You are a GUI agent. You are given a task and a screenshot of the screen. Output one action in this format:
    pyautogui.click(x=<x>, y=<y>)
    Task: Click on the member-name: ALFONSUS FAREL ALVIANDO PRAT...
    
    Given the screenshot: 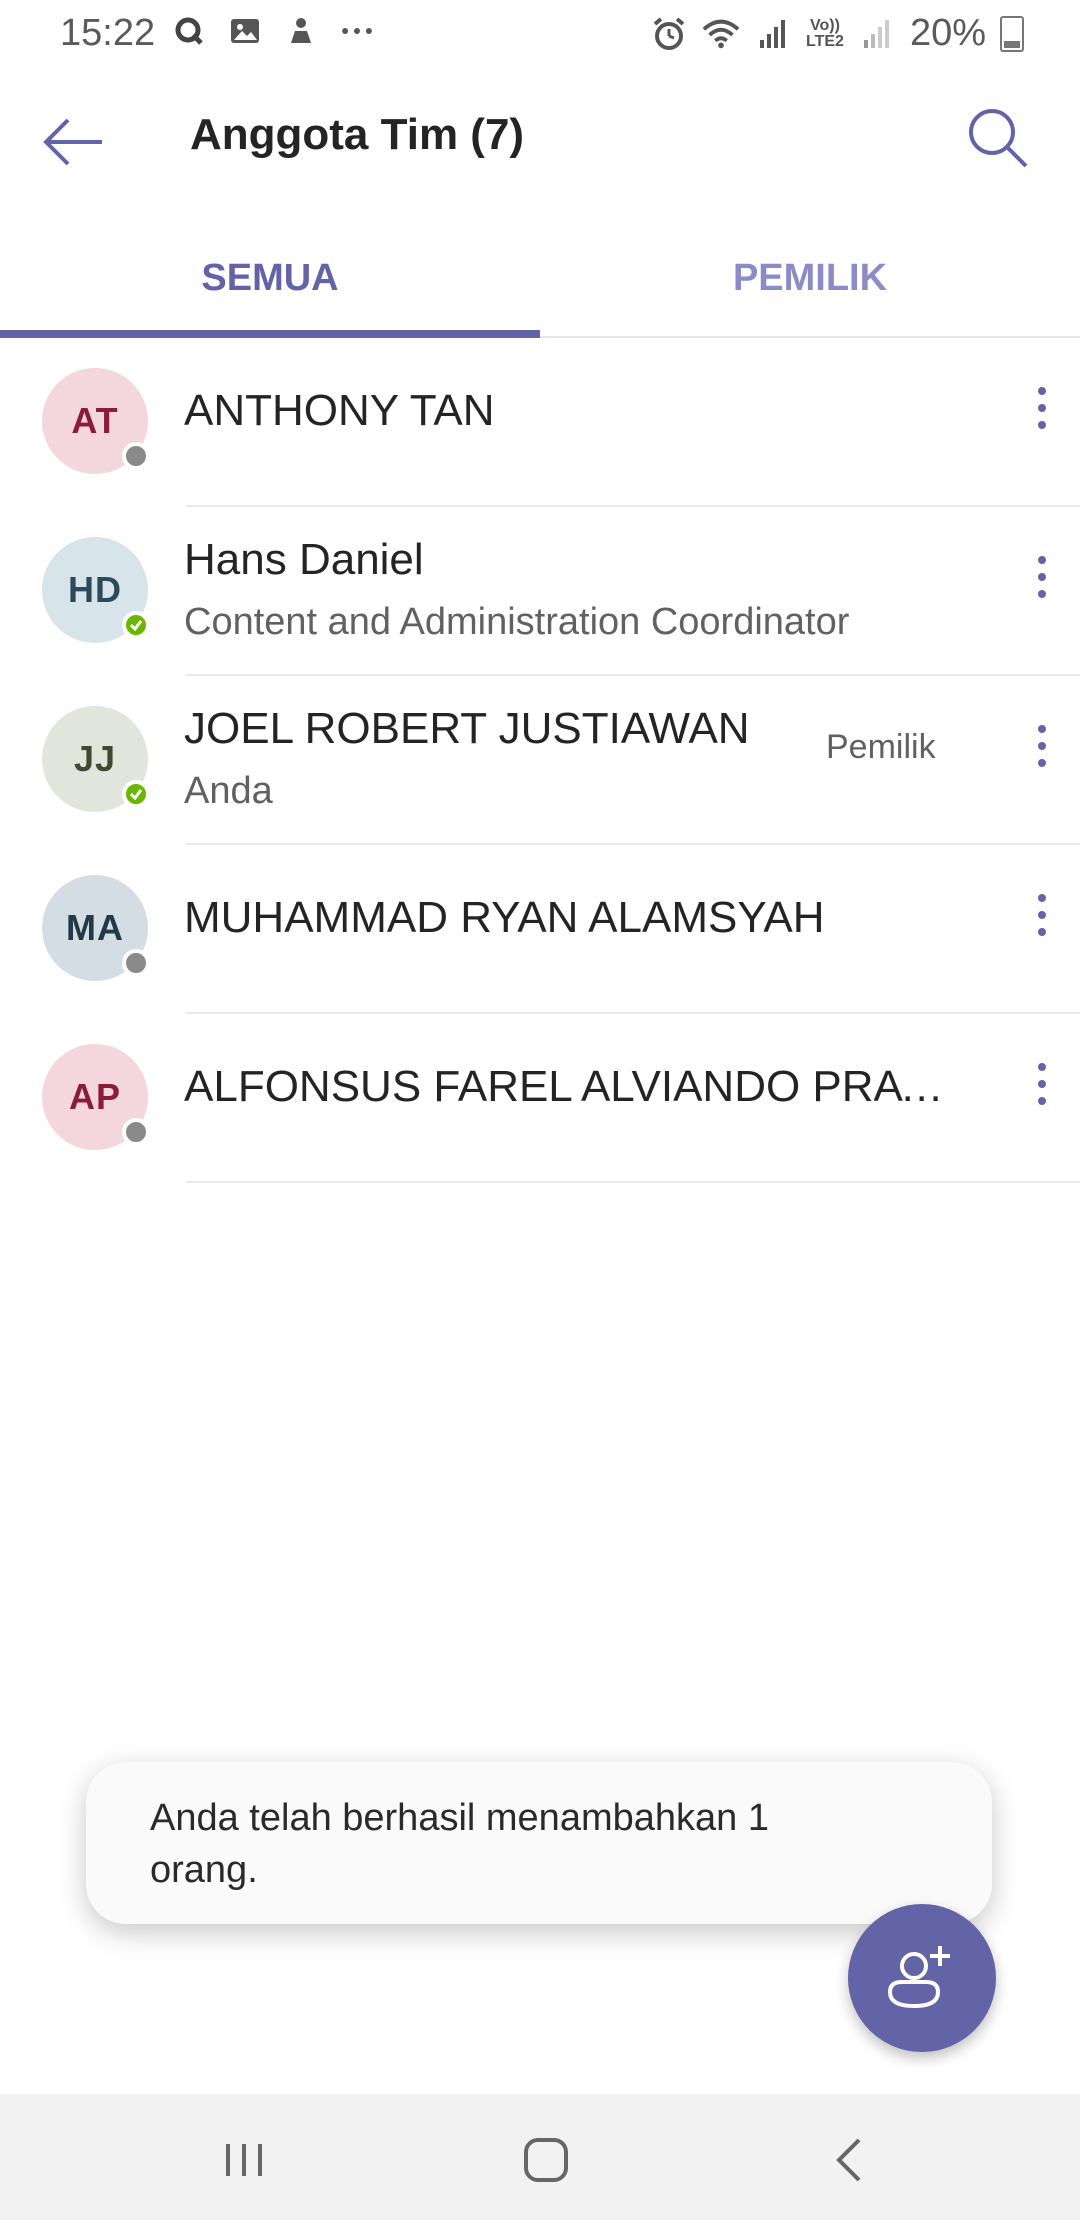 What is the action you would take?
    pyautogui.click(x=564, y=1086)
    